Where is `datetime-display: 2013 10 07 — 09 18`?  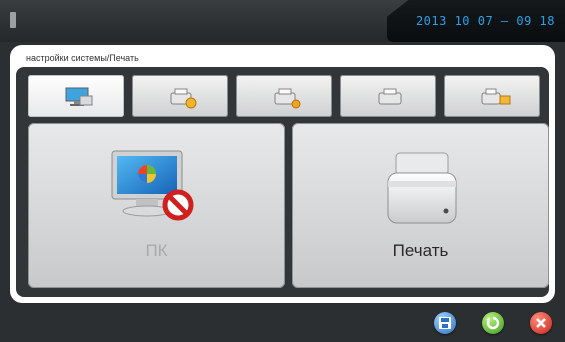
datetime-display: 2013 10 07 — 09 18 is located at coordinates (485, 21).